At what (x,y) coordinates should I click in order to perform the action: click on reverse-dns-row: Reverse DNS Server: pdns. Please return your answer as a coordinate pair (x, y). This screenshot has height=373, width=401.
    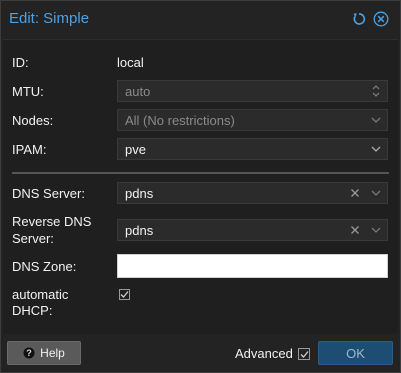
    Looking at the image, I should click on (200, 231).